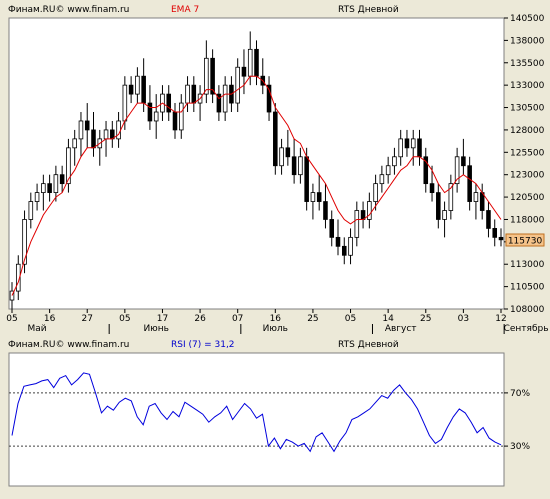 This screenshot has height=499, width=550. I want to click on month-label: Июль, so click(275, 329).